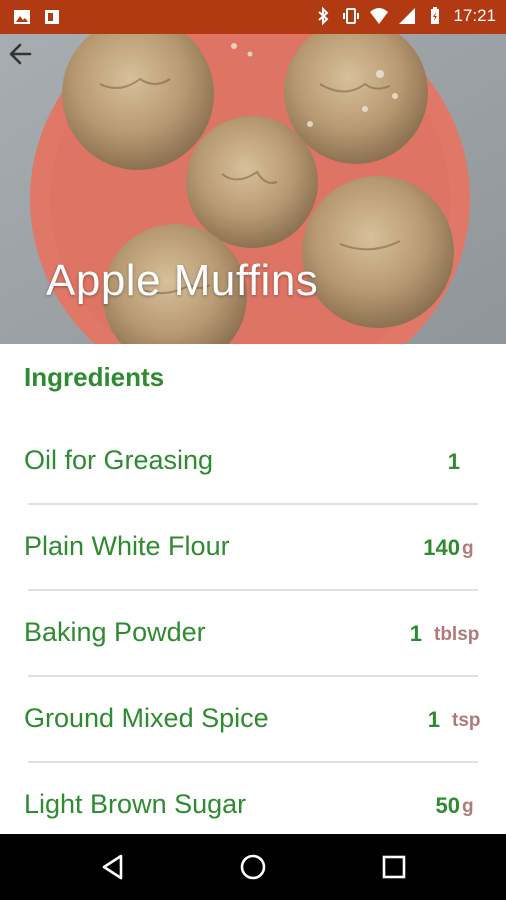 The height and width of the screenshot is (900, 506). Describe the element at coordinates (351, 16) in the screenshot. I see `vibrate-icon` at that location.